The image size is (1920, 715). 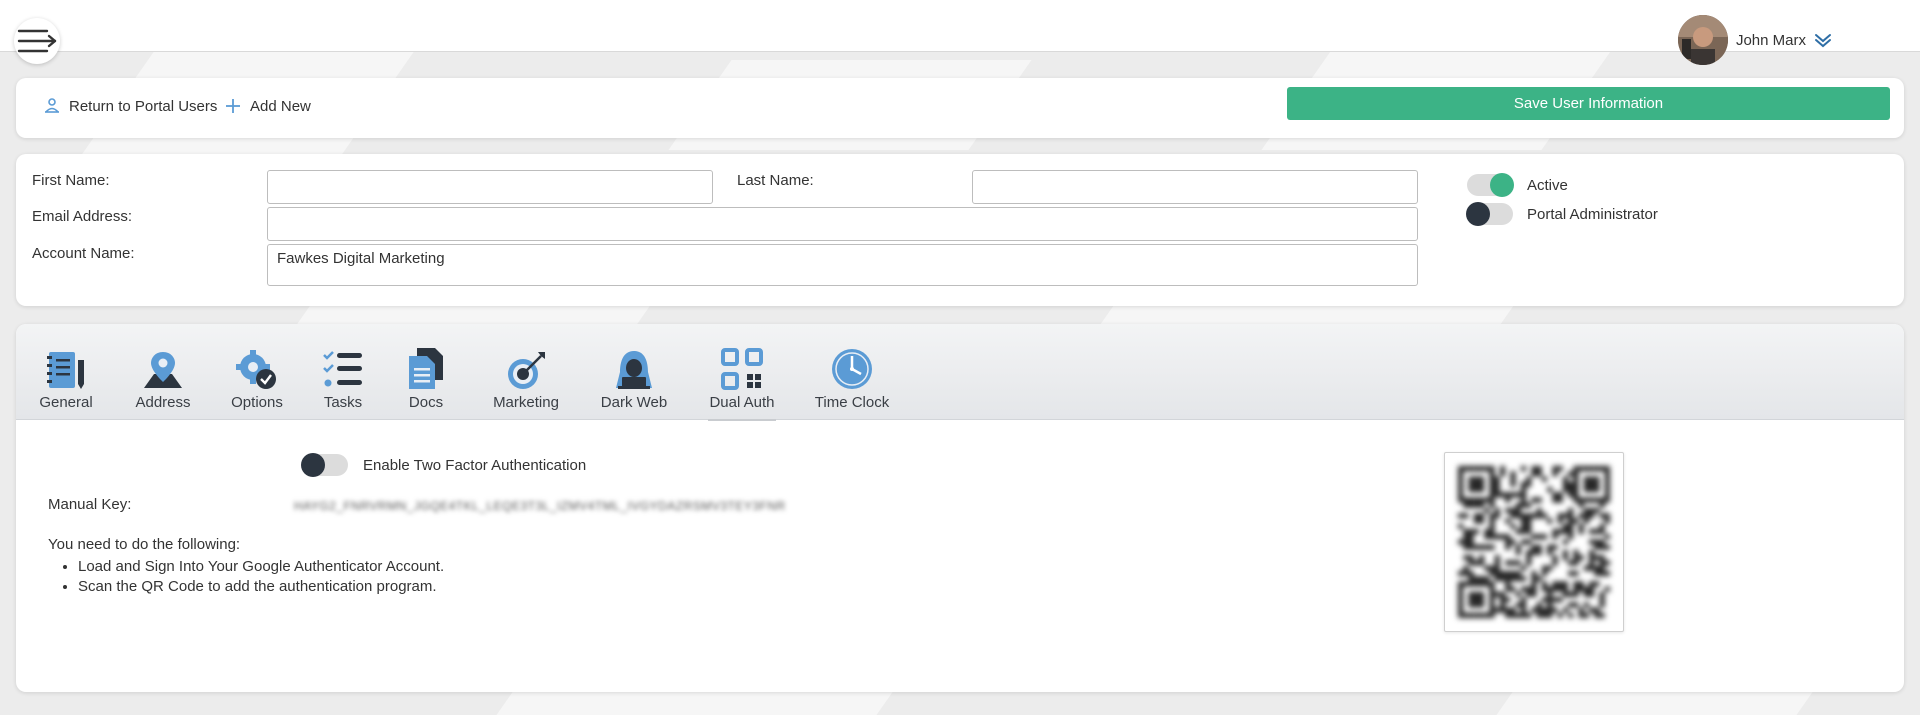 I want to click on account-name-input, so click(x=842, y=265).